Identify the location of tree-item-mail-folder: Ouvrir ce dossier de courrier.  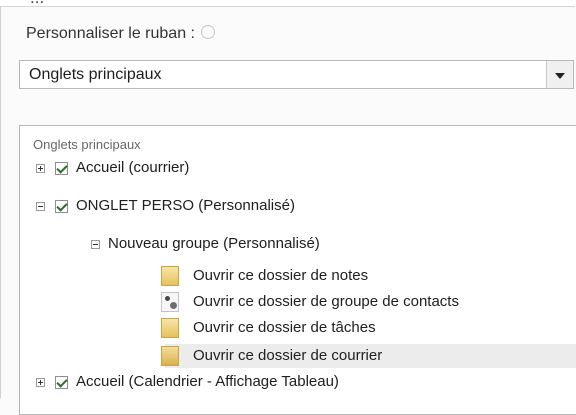
(368, 356).